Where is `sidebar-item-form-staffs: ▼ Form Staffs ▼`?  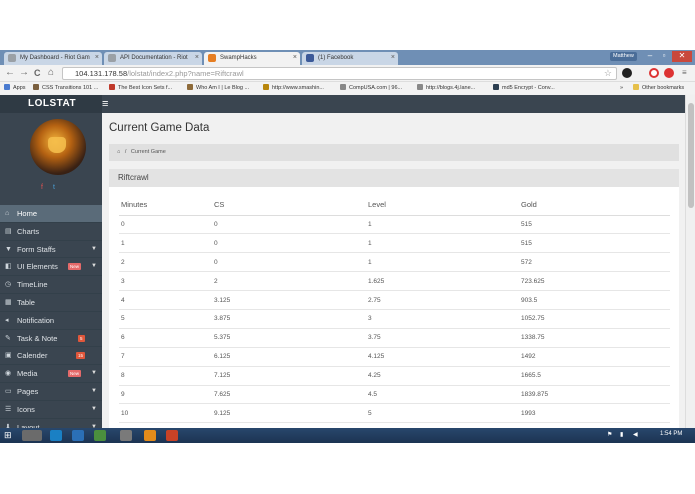 sidebar-item-form-staffs: ▼ Form Staffs ▼ is located at coordinates (51, 250).